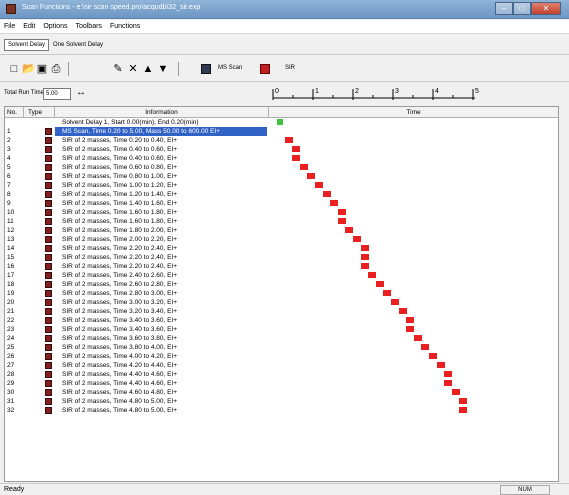 The width and height of the screenshot is (569, 495). I want to click on row-information: SIR of 2 masses, Time 2.00 to 2.20, EI+, so click(120, 239).